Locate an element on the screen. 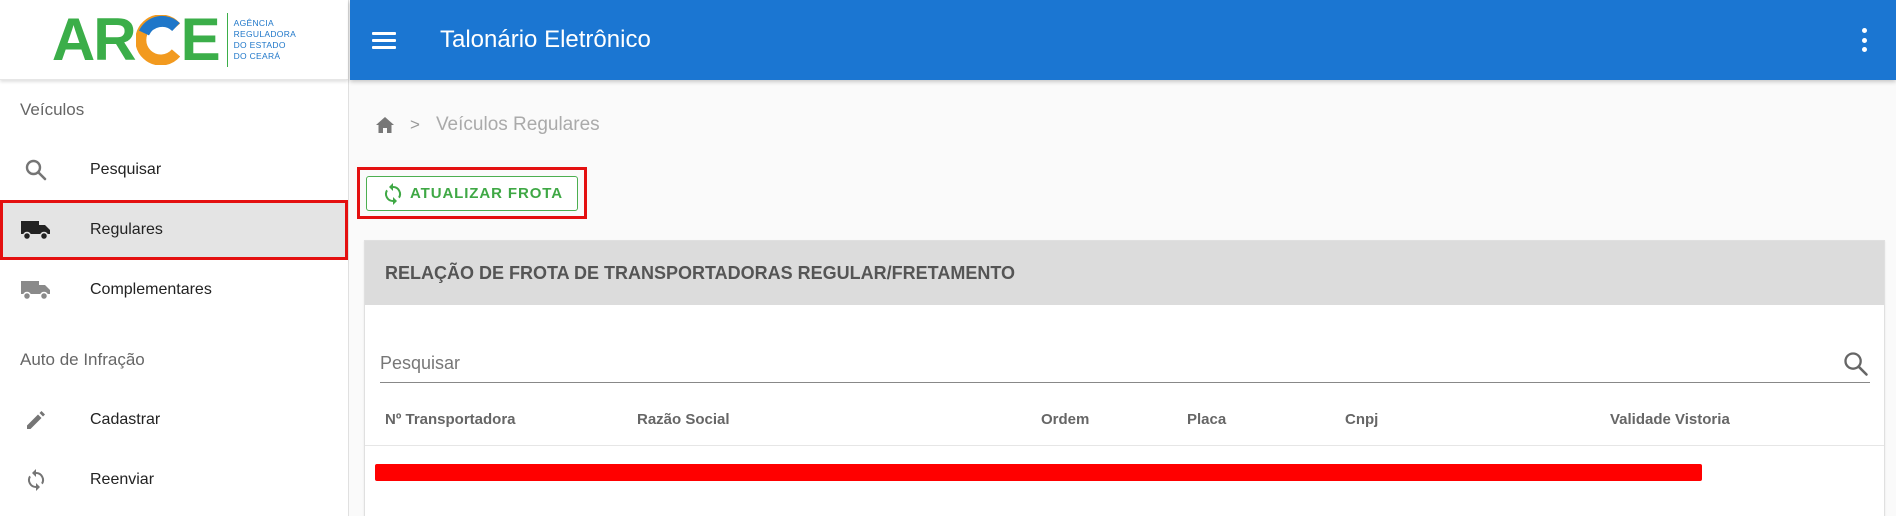 This screenshot has width=1896, height=516. logo-divider is located at coordinates (227, 39).